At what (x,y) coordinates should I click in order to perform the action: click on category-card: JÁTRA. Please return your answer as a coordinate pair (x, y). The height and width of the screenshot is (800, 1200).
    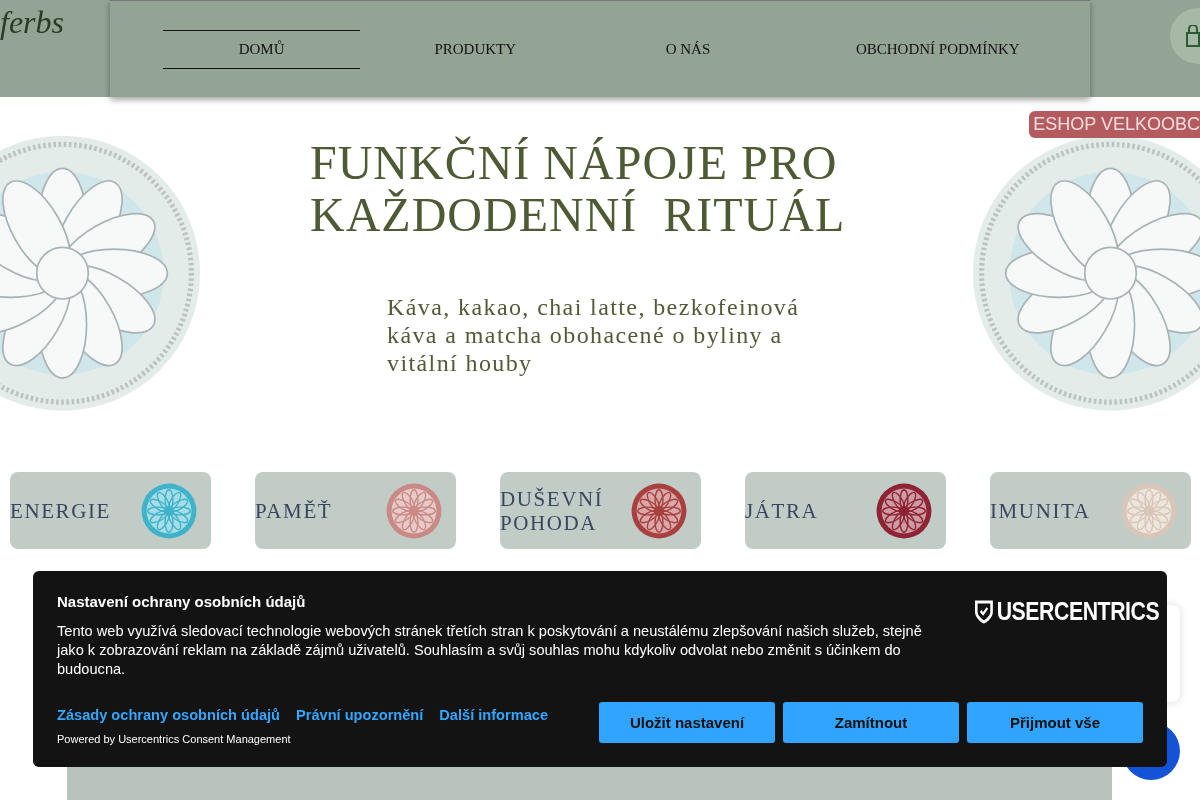
    Looking at the image, I should click on (845, 510).